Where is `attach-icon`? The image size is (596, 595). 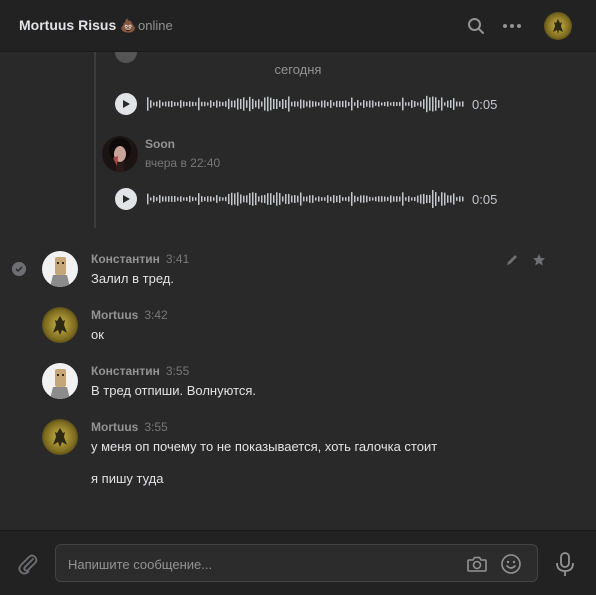 attach-icon is located at coordinates (28, 564).